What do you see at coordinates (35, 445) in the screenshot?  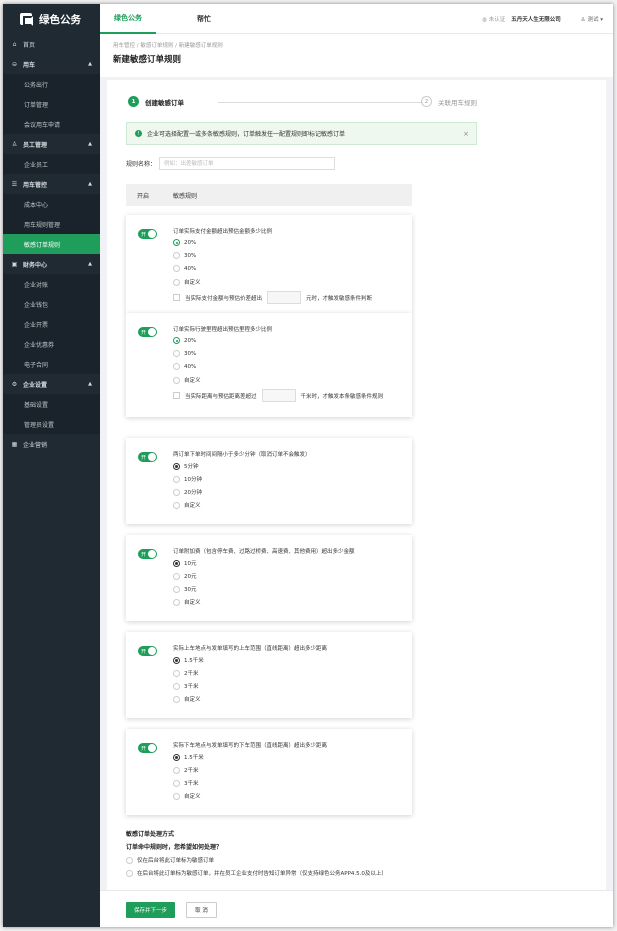 I see `sidebar-item-label: 企业营销` at bounding box center [35, 445].